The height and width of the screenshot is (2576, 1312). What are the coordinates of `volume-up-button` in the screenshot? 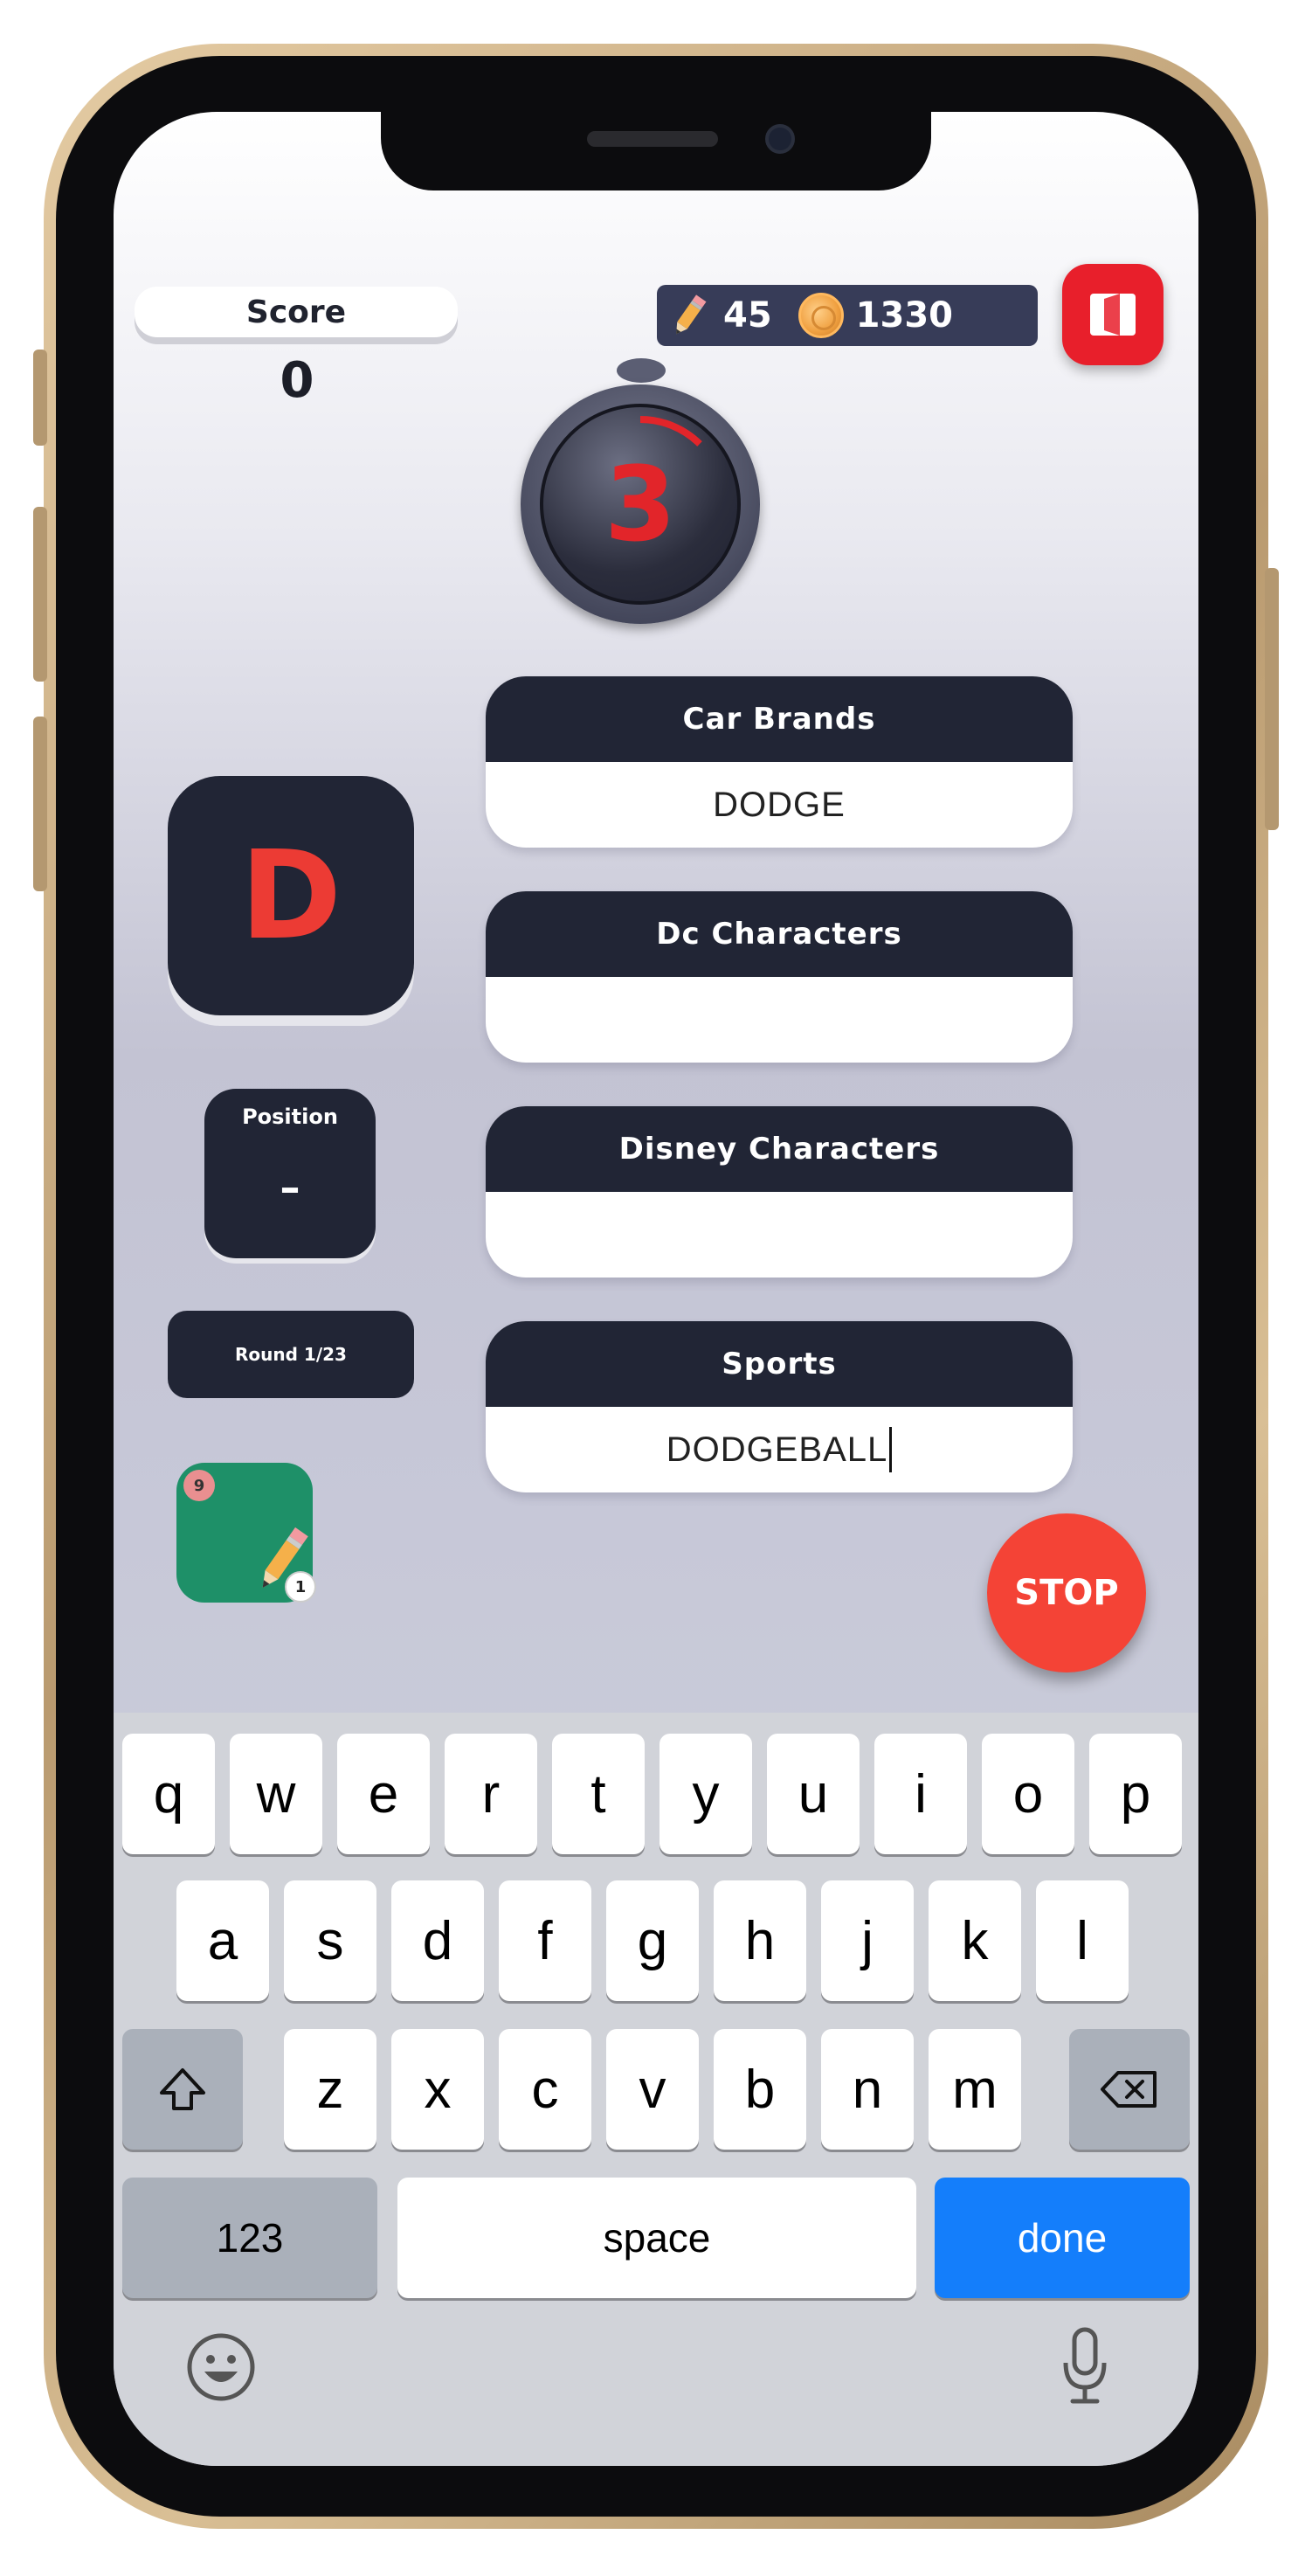 It's located at (40, 594).